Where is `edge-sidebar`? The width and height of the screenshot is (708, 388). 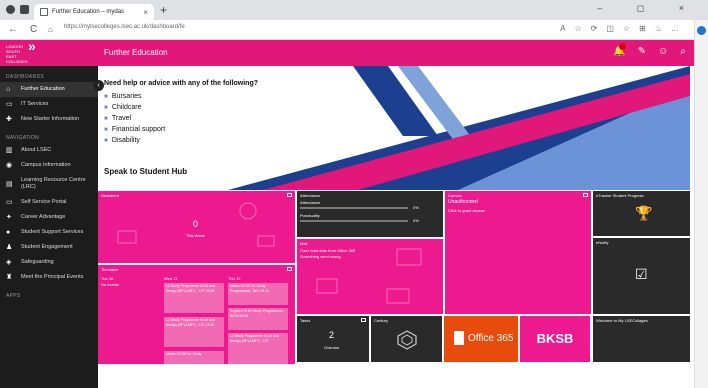 edge-sidebar is located at coordinates (701, 204).